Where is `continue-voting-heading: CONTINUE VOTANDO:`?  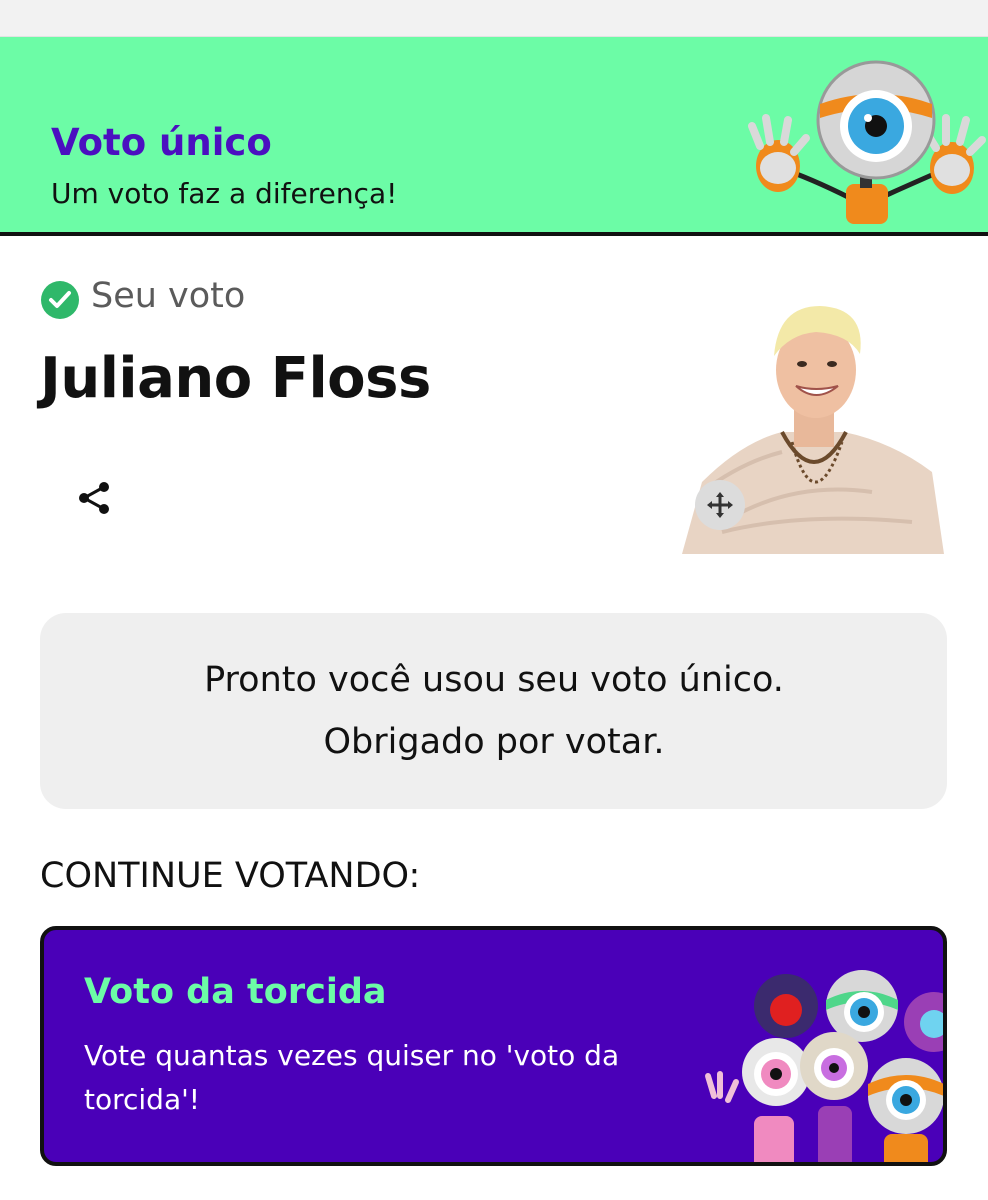
continue-voting-heading: CONTINUE VOTANDO: is located at coordinates (230, 876).